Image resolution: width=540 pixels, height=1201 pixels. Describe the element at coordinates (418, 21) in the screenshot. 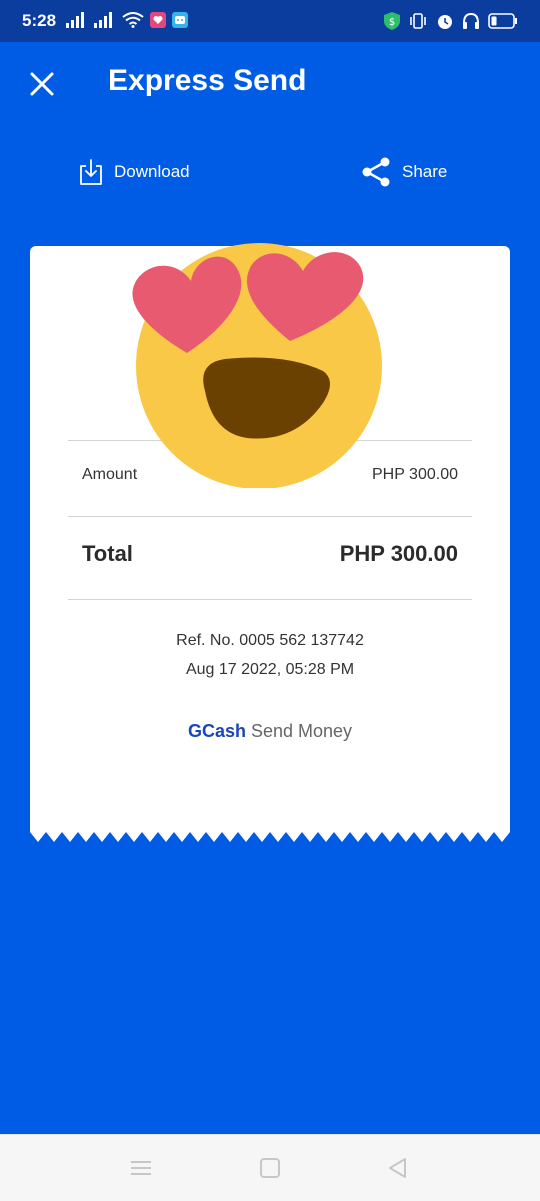

I see `vibrate-icon` at that location.